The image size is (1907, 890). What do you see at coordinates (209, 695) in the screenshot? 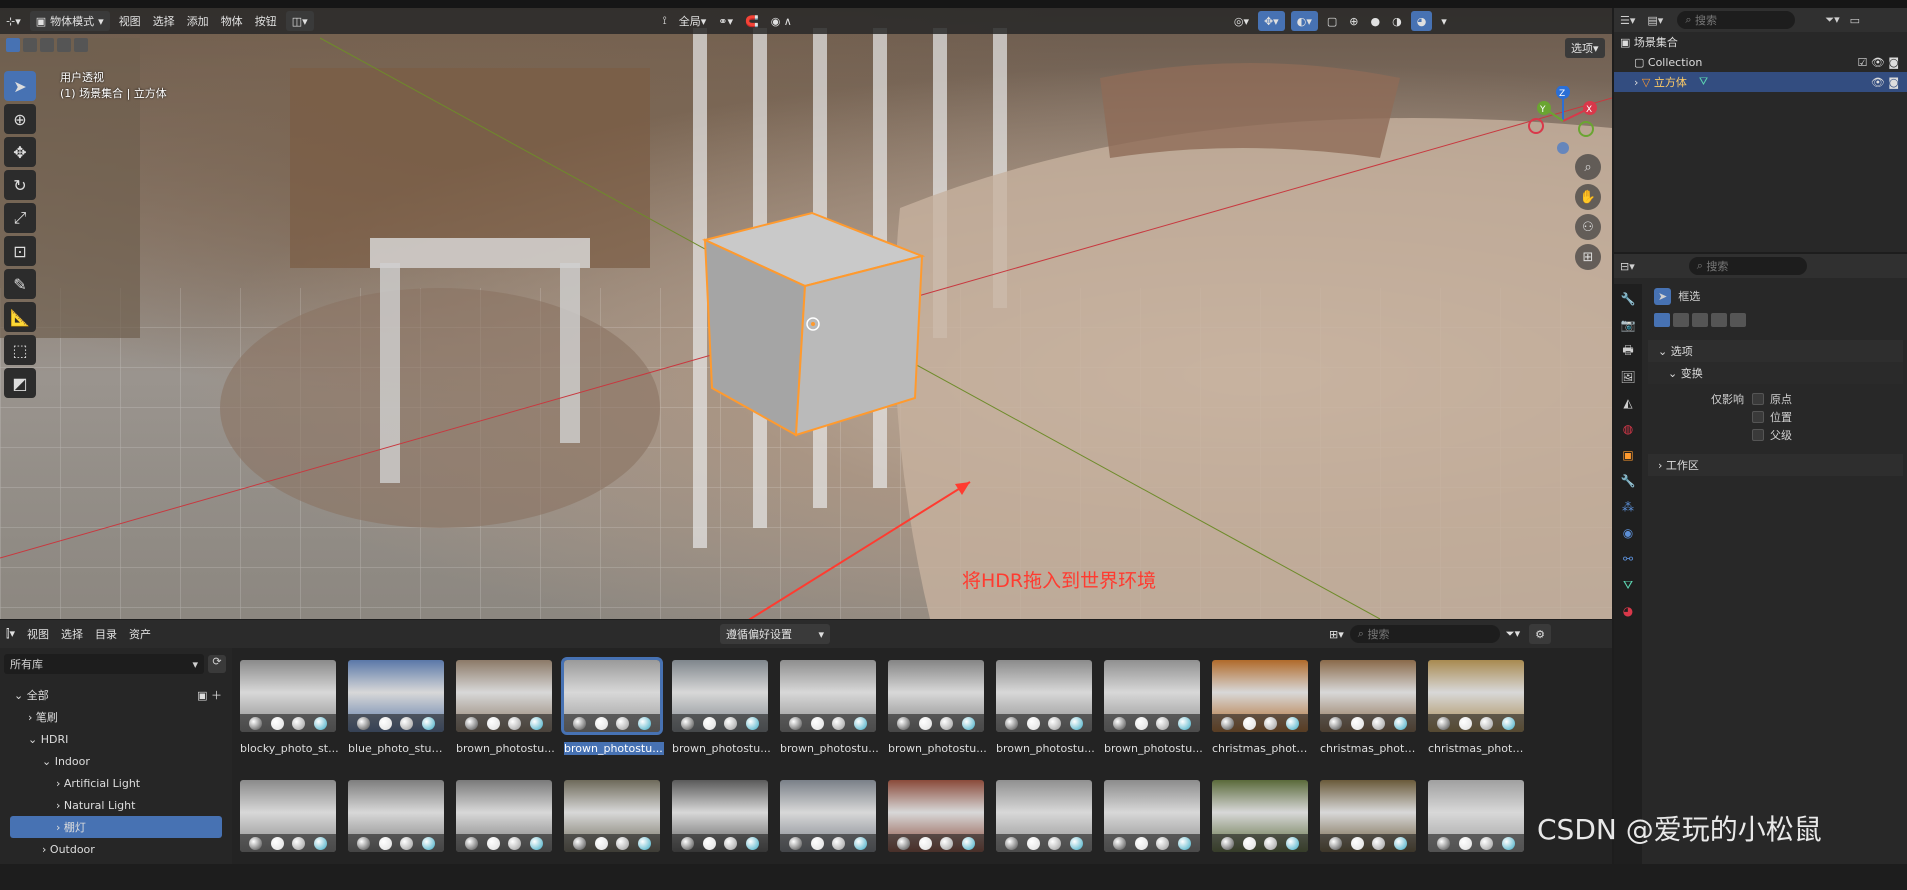
I see `catalog-actions-icon: ▣ ＋` at bounding box center [209, 695].